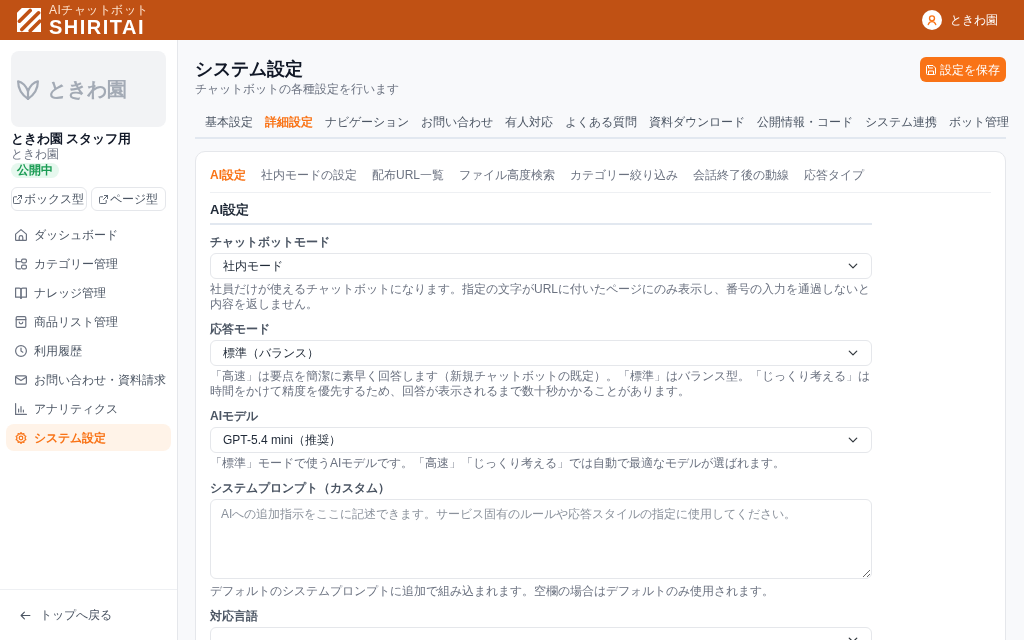 The width and height of the screenshot is (1024, 640). I want to click on section-title: AI設定, so click(230, 210).